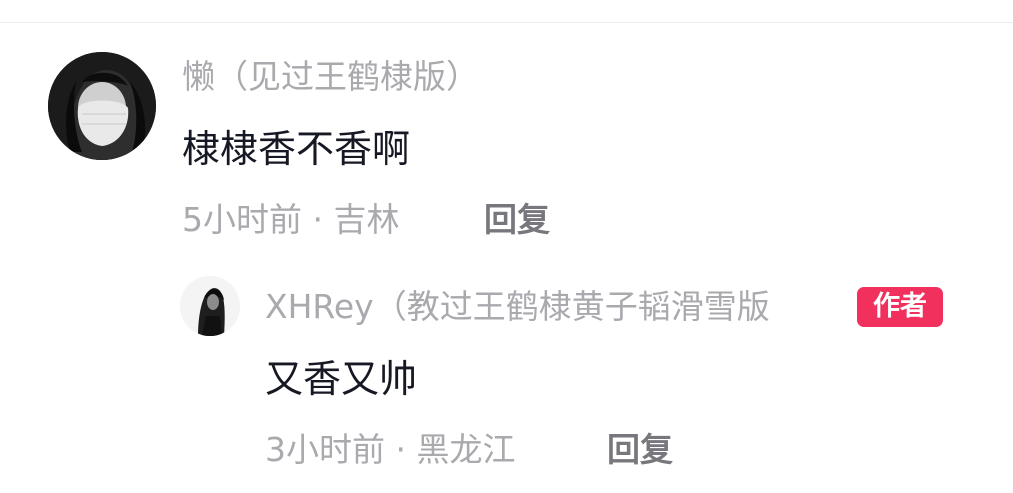 The height and width of the screenshot is (493, 1013). I want to click on avatar-masked-person-icon, so click(102, 106).